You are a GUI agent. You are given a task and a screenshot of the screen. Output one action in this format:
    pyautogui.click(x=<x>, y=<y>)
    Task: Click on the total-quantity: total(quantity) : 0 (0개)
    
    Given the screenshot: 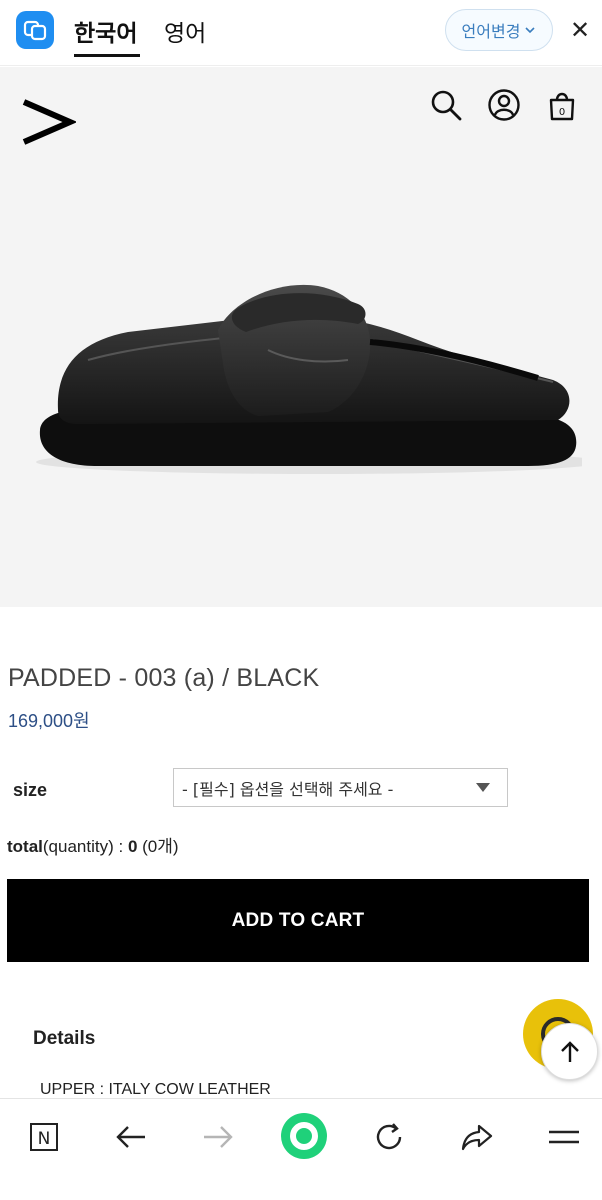 What is the action you would take?
    pyautogui.click(x=93, y=844)
    